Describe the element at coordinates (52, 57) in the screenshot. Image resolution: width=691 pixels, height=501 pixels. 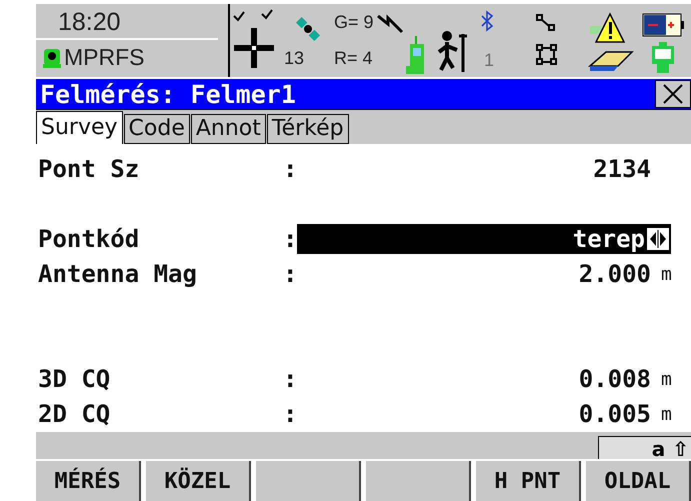
I see `instrument-icon` at that location.